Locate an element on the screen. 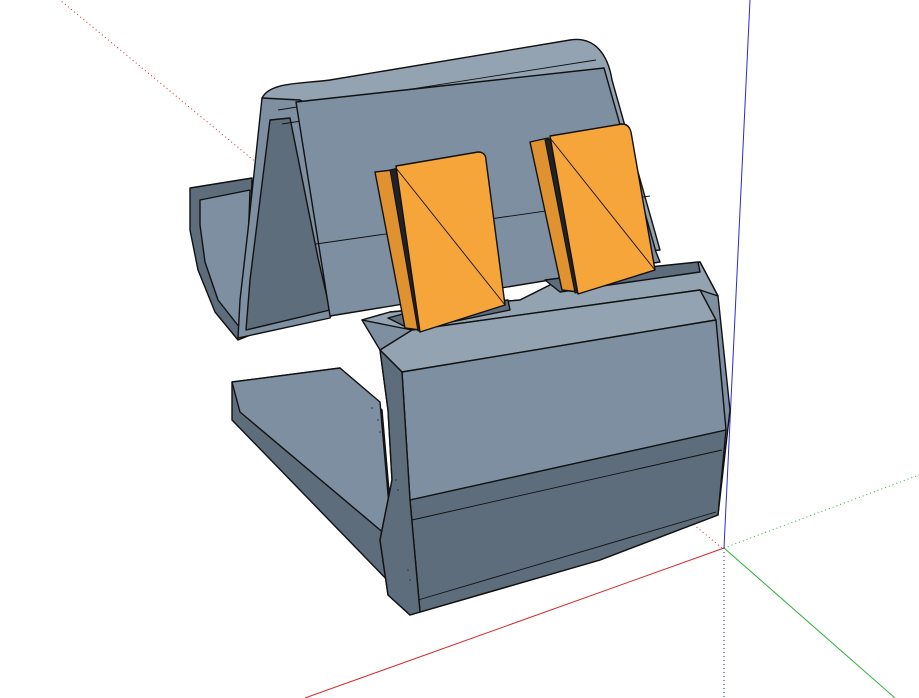  green-axis-dotted is located at coordinates (821, 511).